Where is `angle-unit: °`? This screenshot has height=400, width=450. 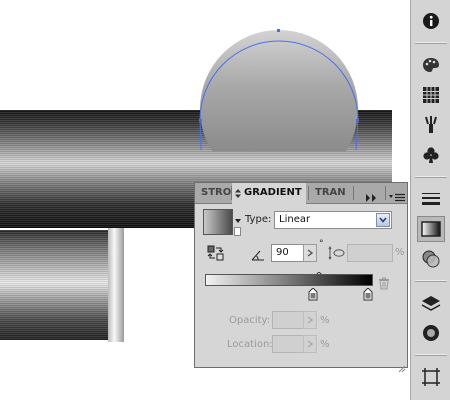 angle-unit: ° is located at coordinates (321, 244).